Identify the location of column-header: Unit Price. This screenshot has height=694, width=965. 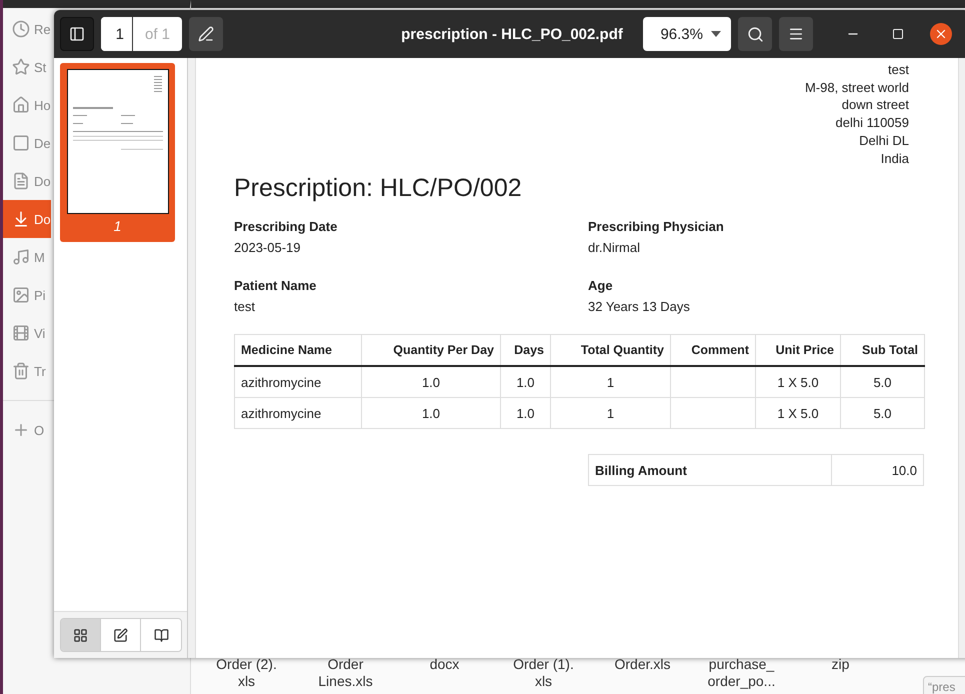
(798, 350).